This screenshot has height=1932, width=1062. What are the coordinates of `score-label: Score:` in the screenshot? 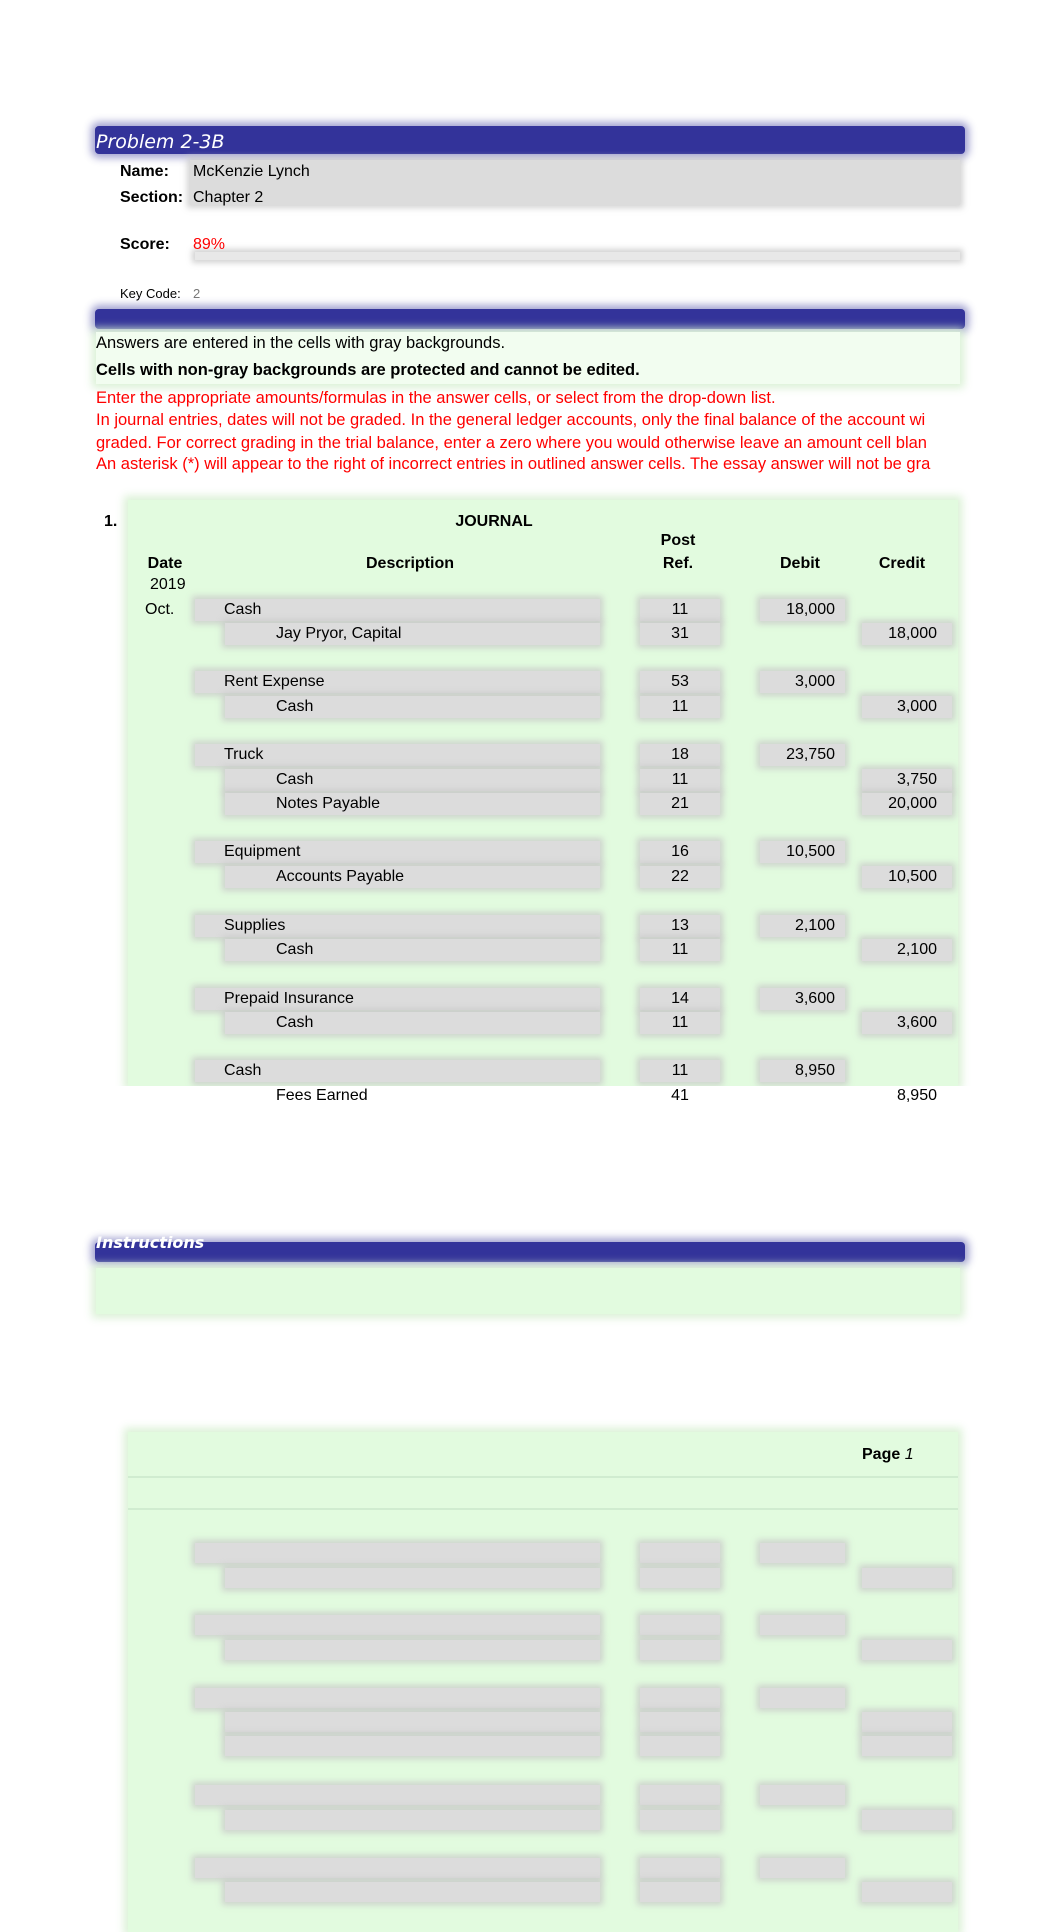 It's located at (145, 244).